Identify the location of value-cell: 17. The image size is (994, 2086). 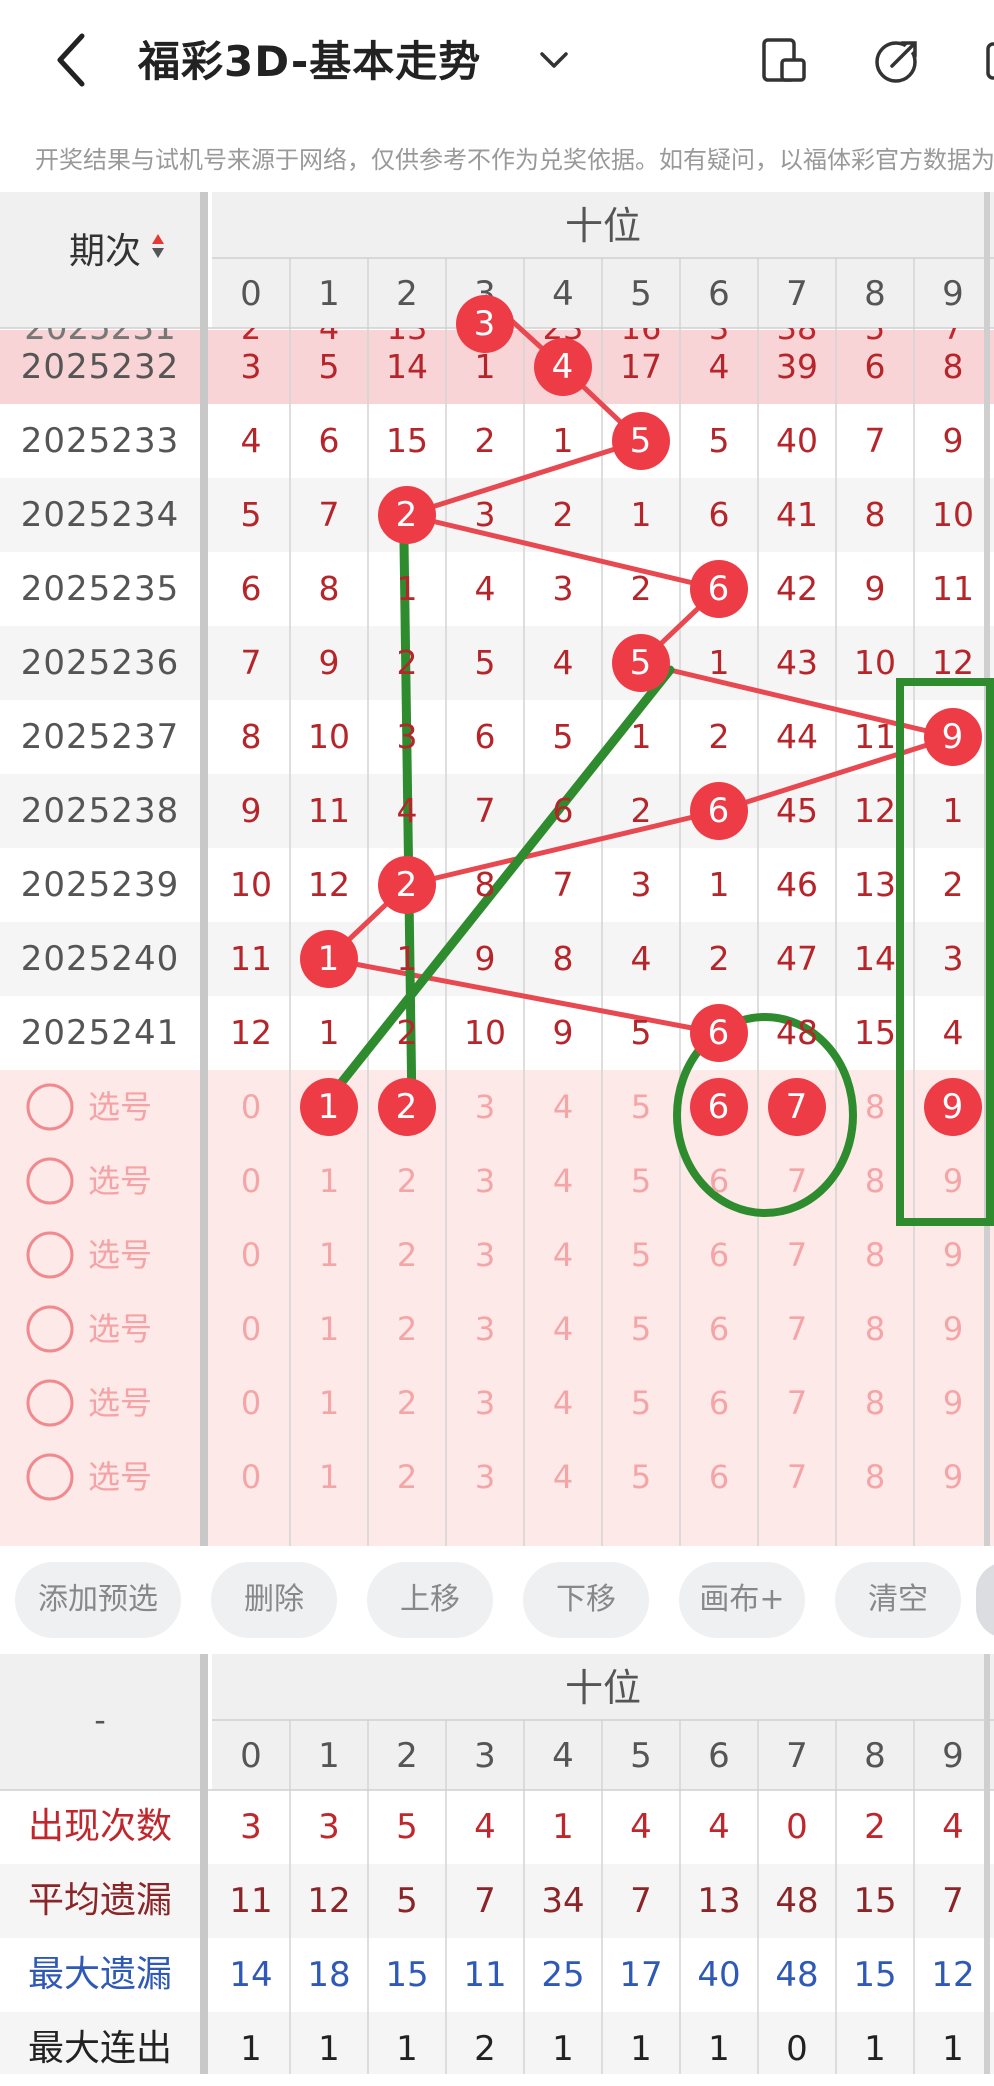
(641, 366).